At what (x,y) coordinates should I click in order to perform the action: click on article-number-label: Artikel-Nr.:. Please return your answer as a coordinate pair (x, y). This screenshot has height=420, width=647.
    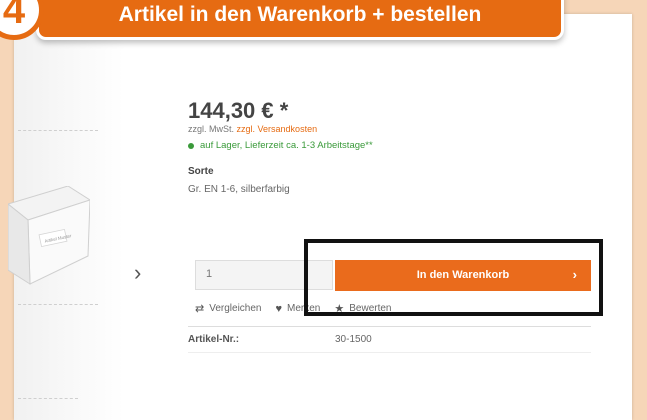
    Looking at the image, I should click on (214, 339).